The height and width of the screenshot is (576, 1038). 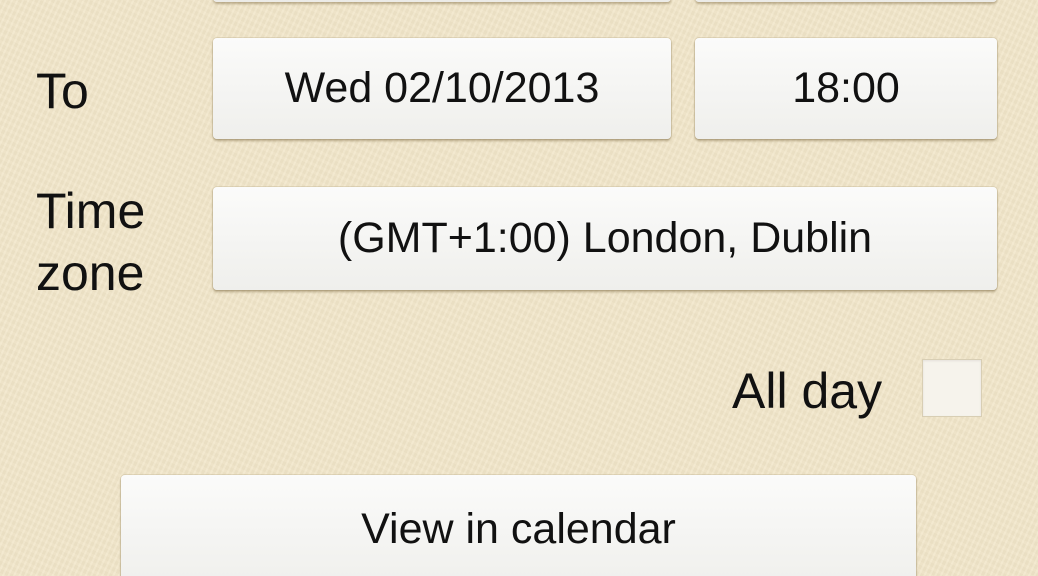 I want to click on timezone-button: (GMT+1:00) London, Dublin, so click(x=605, y=238).